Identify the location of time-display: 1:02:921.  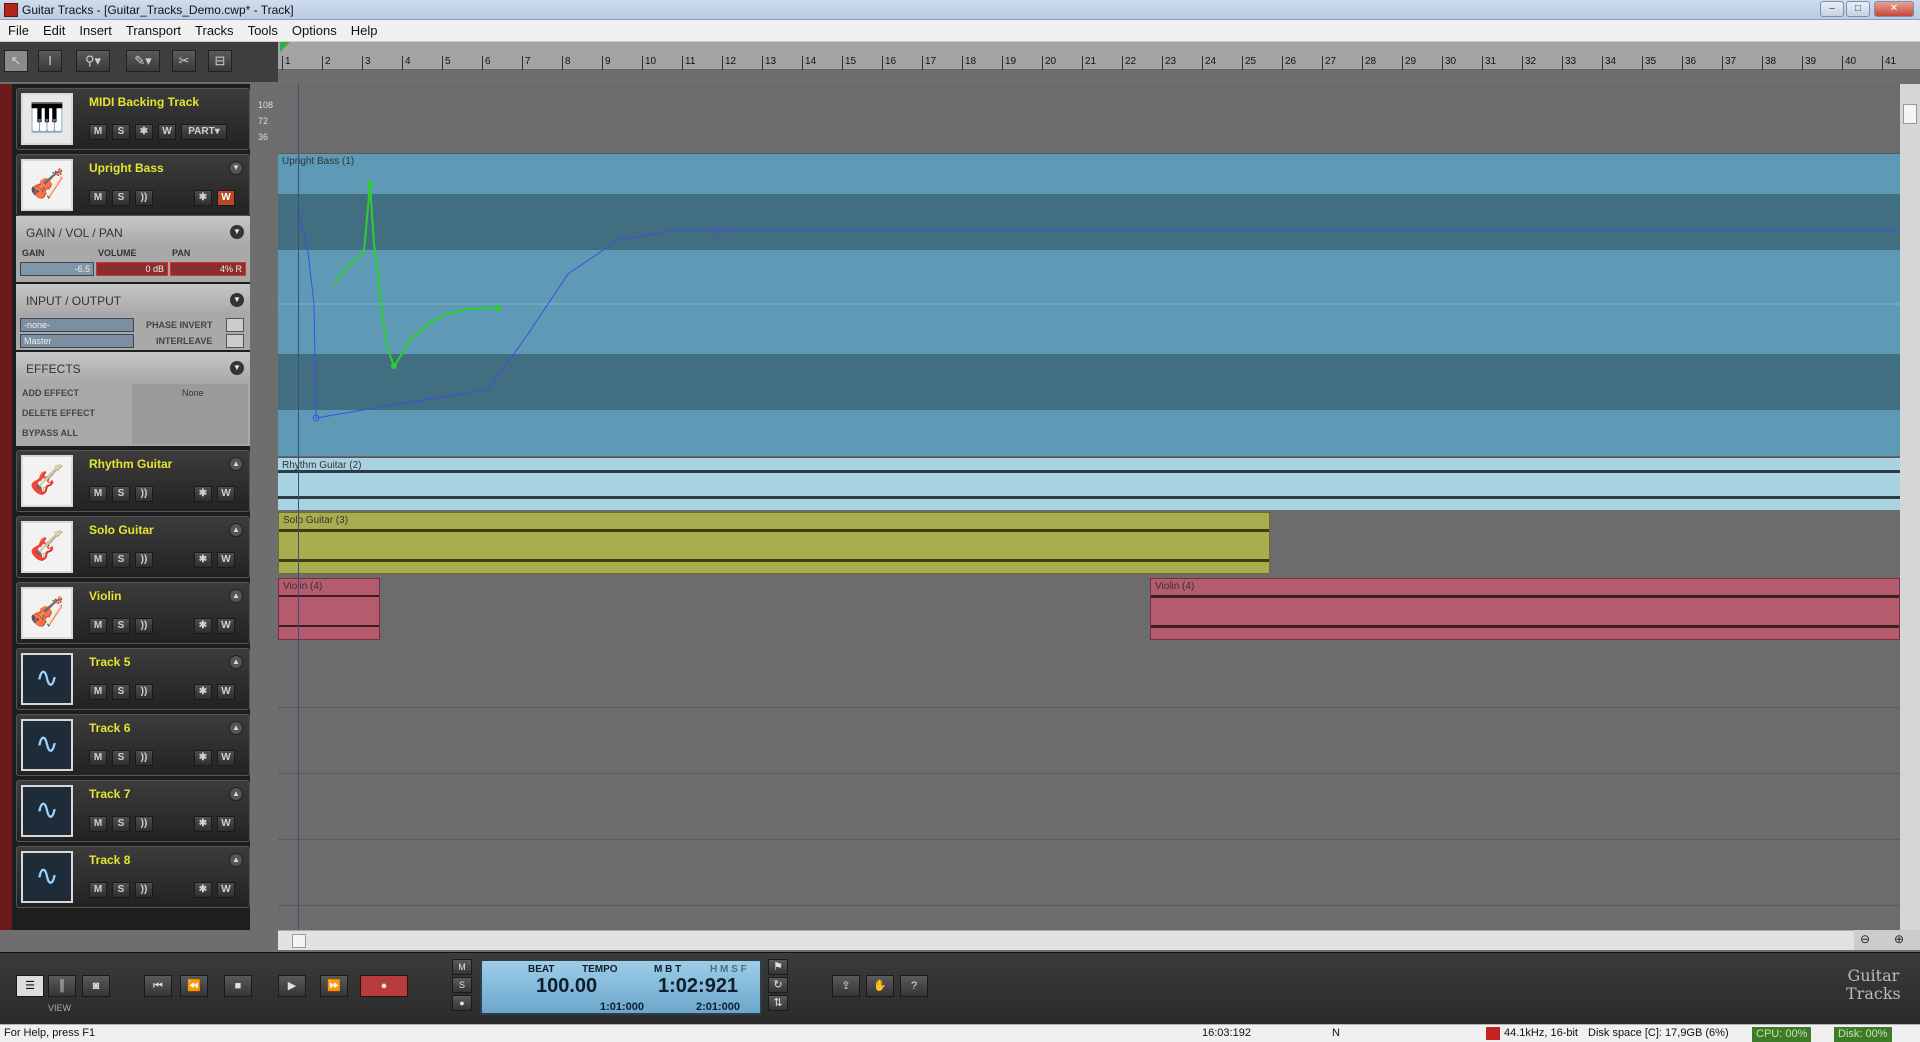
(698, 986).